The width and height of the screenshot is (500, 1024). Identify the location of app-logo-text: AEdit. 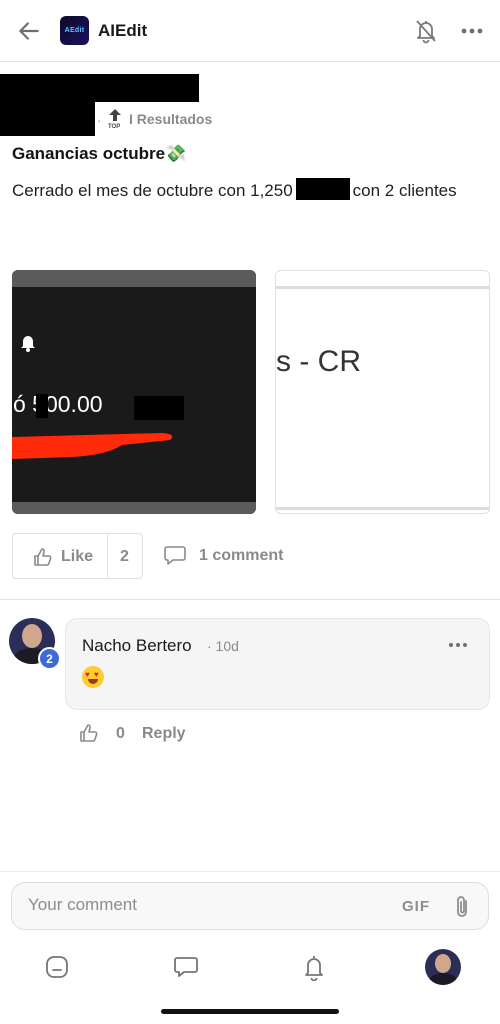
(74, 30).